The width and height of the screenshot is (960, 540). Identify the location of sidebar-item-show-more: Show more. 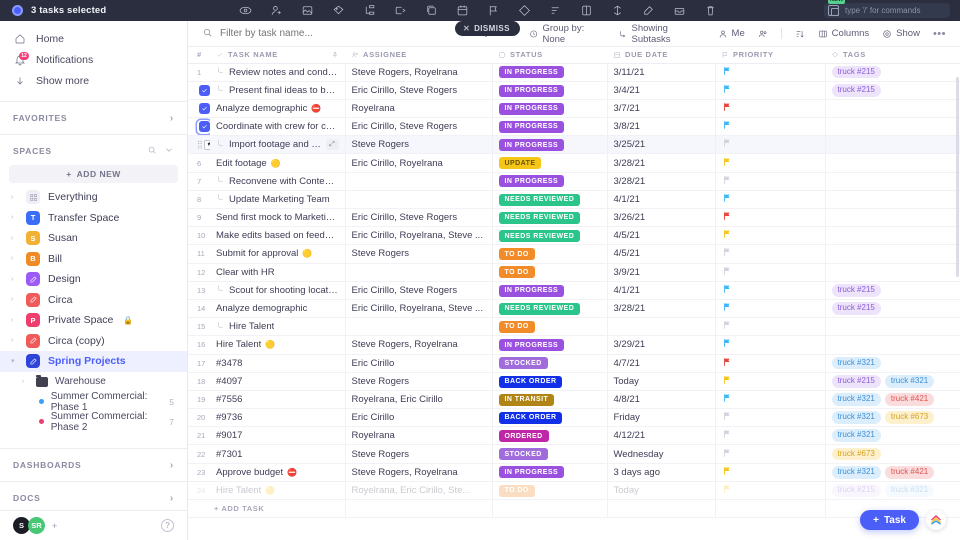
(93, 80).